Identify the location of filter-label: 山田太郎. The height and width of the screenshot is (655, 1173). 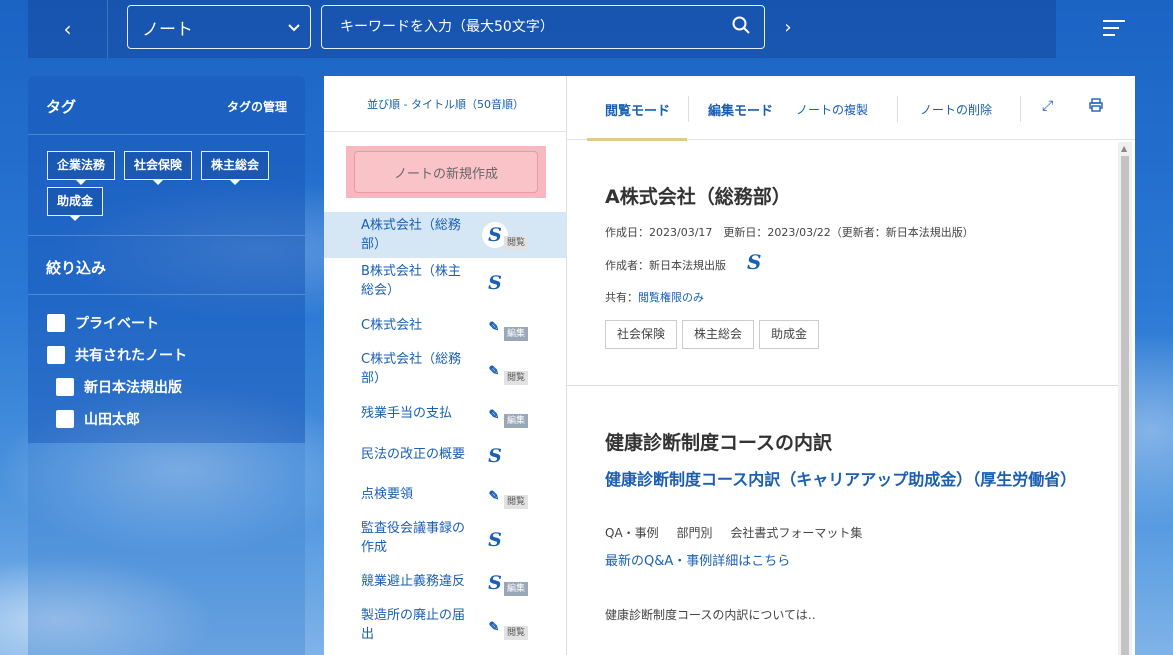
(112, 420).